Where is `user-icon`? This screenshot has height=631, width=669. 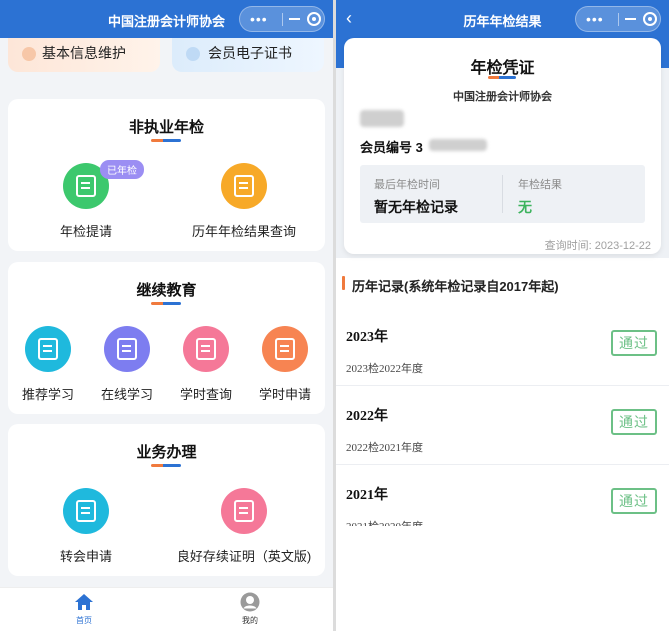 user-icon is located at coordinates (250, 602).